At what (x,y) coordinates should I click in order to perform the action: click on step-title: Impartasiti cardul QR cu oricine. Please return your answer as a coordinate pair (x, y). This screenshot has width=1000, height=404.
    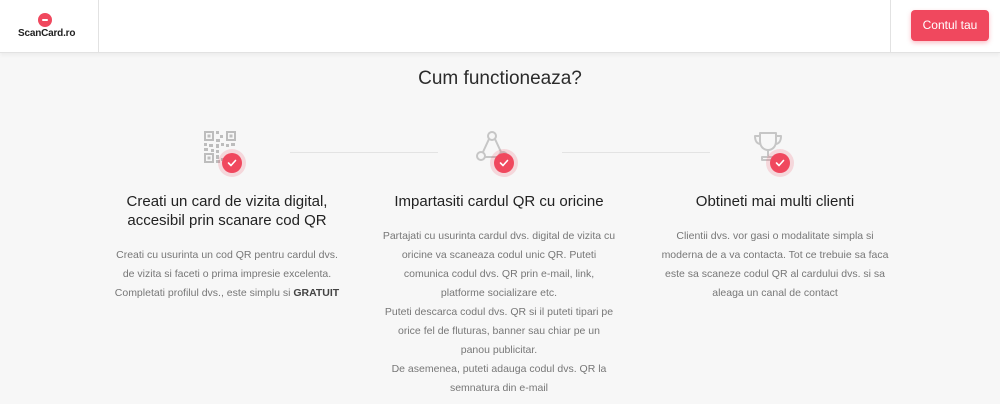
    Looking at the image, I should click on (499, 201).